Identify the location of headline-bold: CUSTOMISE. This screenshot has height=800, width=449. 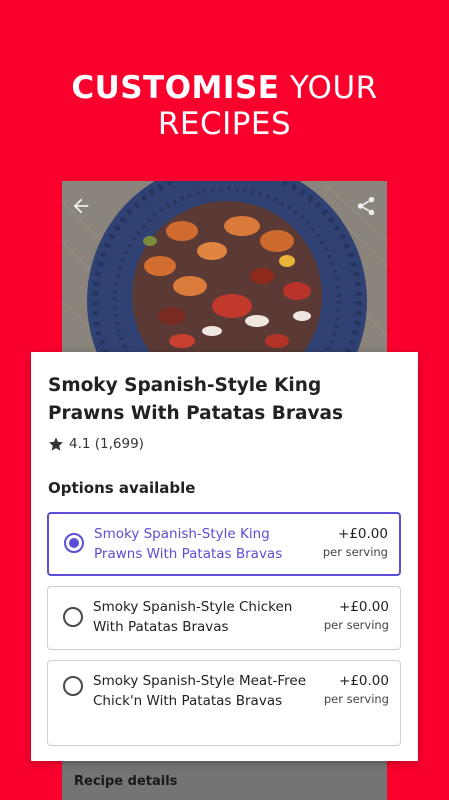
(175, 88).